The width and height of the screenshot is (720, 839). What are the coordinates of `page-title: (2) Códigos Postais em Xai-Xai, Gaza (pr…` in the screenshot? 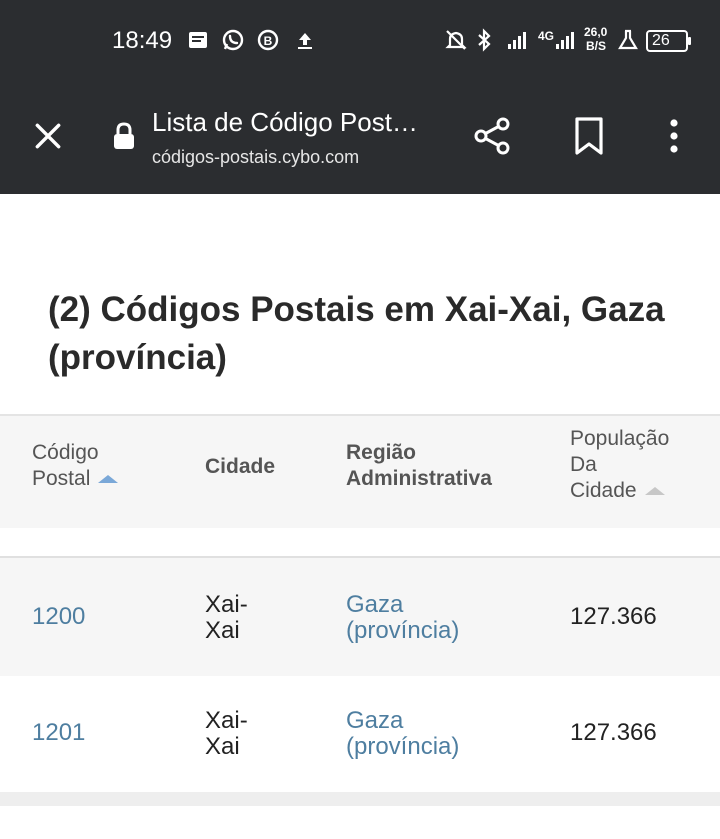 It's located at (356, 333).